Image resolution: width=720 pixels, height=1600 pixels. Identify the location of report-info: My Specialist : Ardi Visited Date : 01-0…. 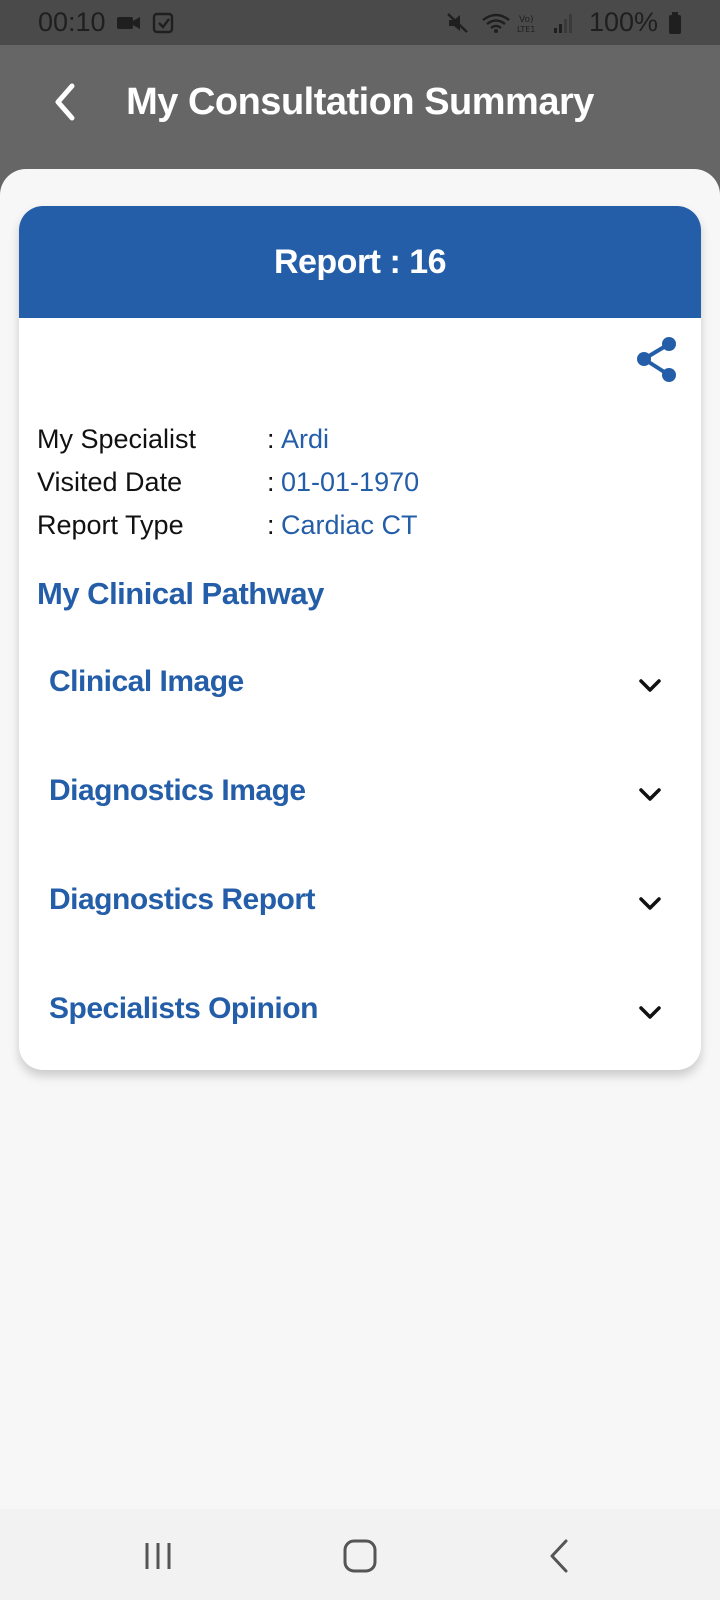
(357, 482).